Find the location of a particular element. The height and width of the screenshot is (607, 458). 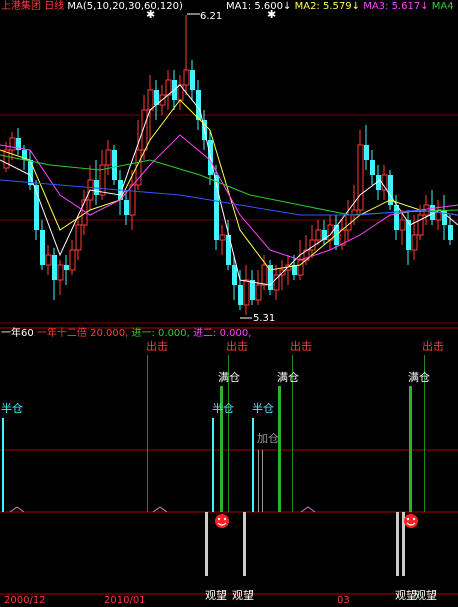

period-label: 日线 is located at coordinates (54, 6).